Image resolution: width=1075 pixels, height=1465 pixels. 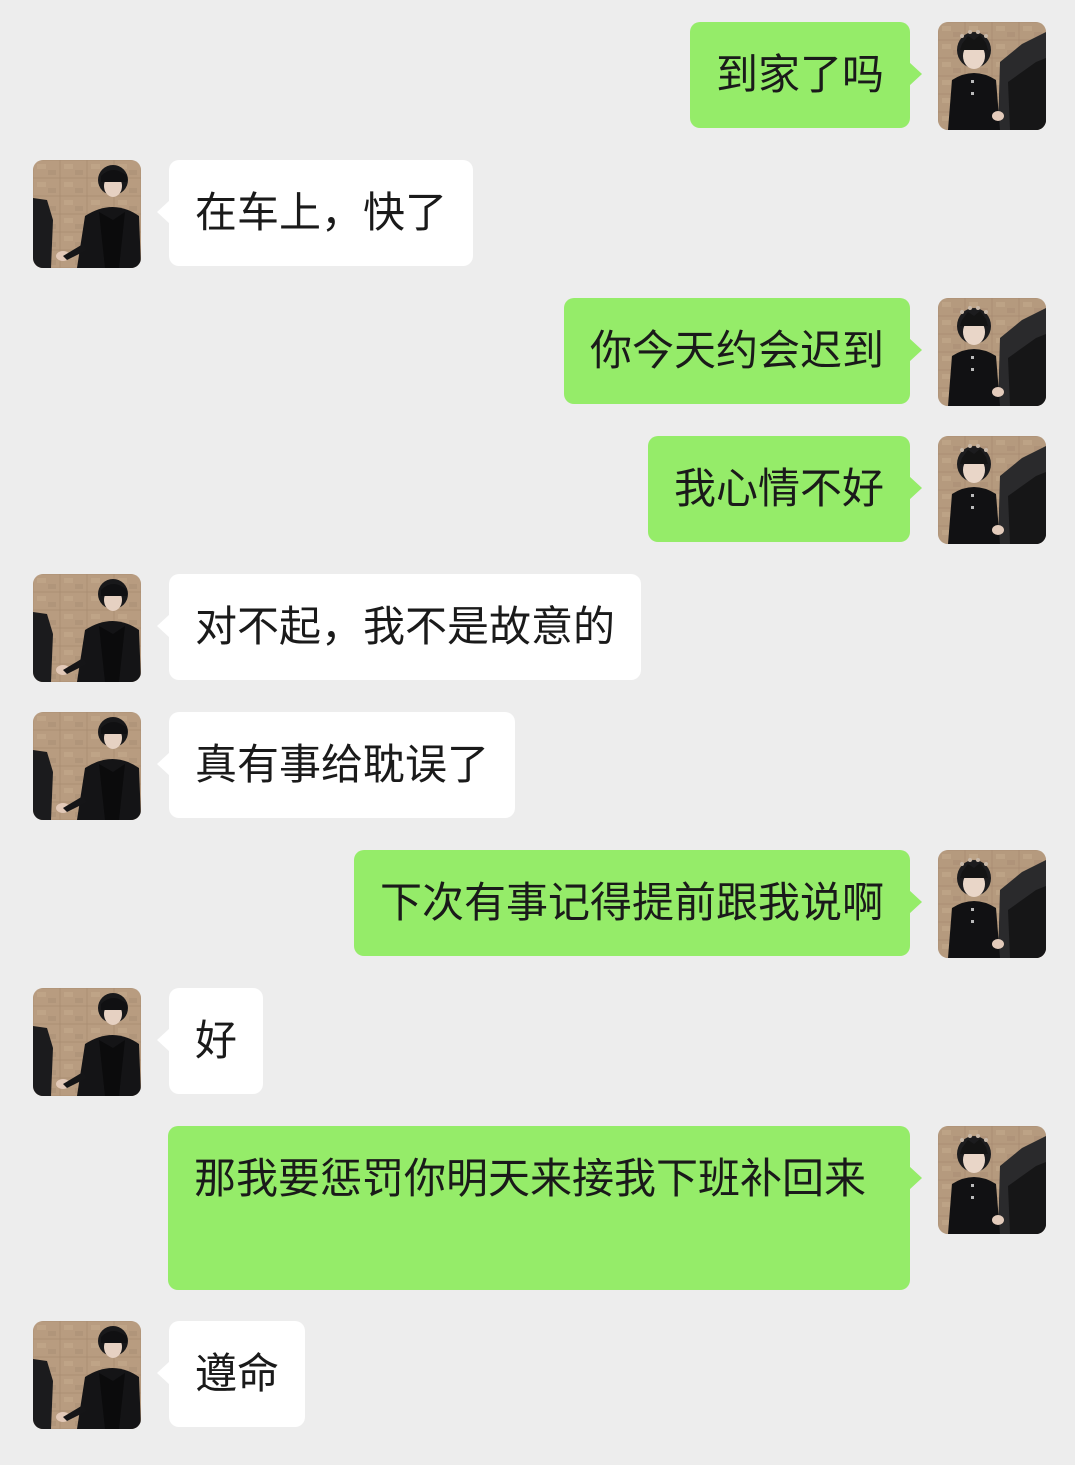 What do you see at coordinates (321, 212) in the screenshot?
I see `message-text: 在车上，快了` at bounding box center [321, 212].